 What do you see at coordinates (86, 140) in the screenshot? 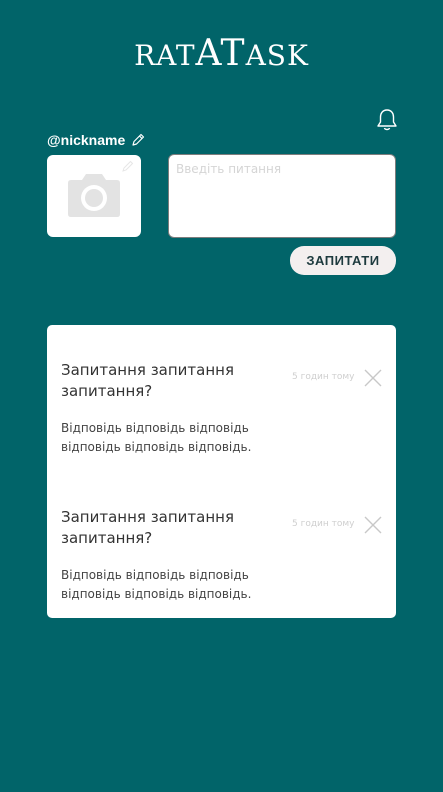
I see `nickname-label: @nickname` at bounding box center [86, 140].